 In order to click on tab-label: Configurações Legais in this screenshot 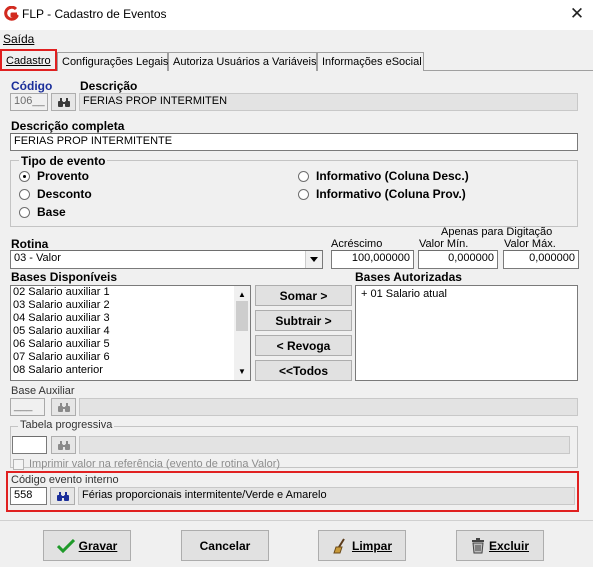, I will do `click(115, 62)`.